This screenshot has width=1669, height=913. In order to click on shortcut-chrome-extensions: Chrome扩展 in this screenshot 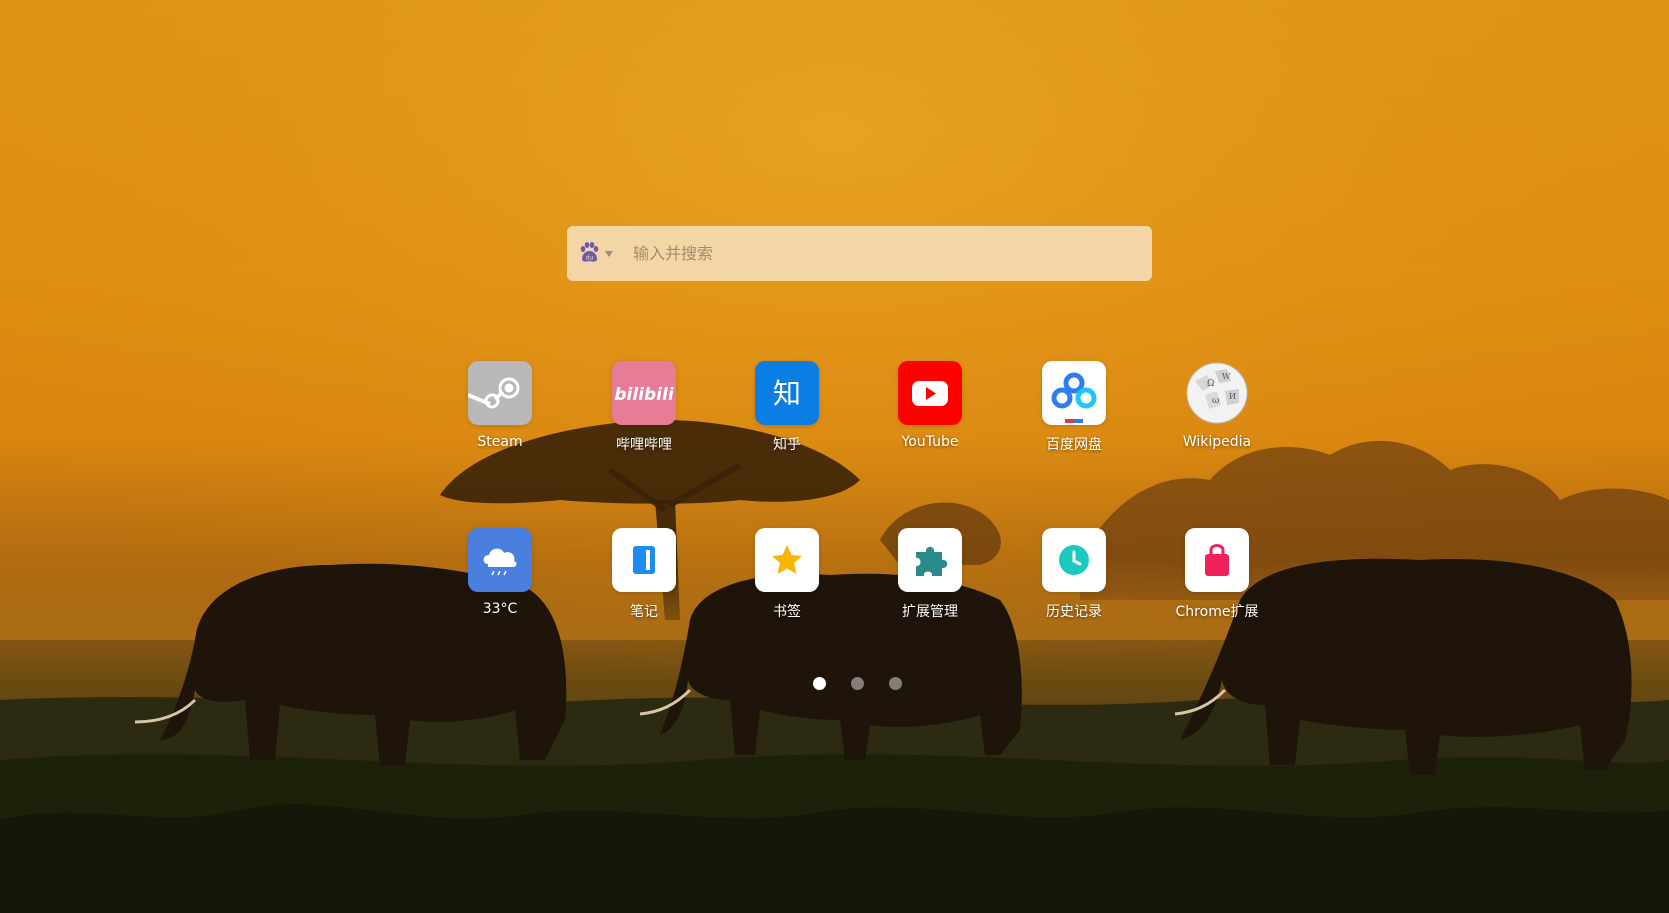, I will do `click(1217, 578)`.